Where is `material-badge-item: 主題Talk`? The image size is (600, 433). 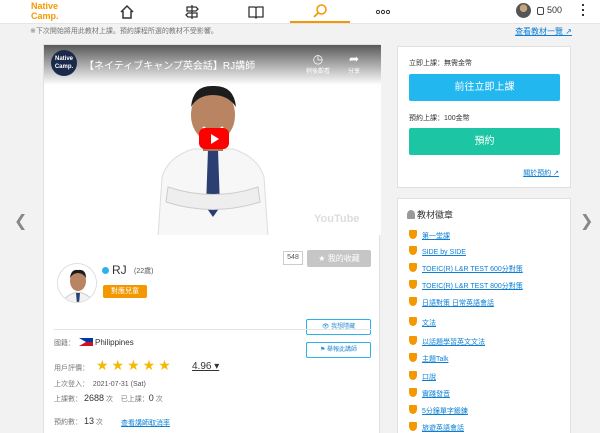
material-badge-item: 主題Talk is located at coordinates (428, 359).